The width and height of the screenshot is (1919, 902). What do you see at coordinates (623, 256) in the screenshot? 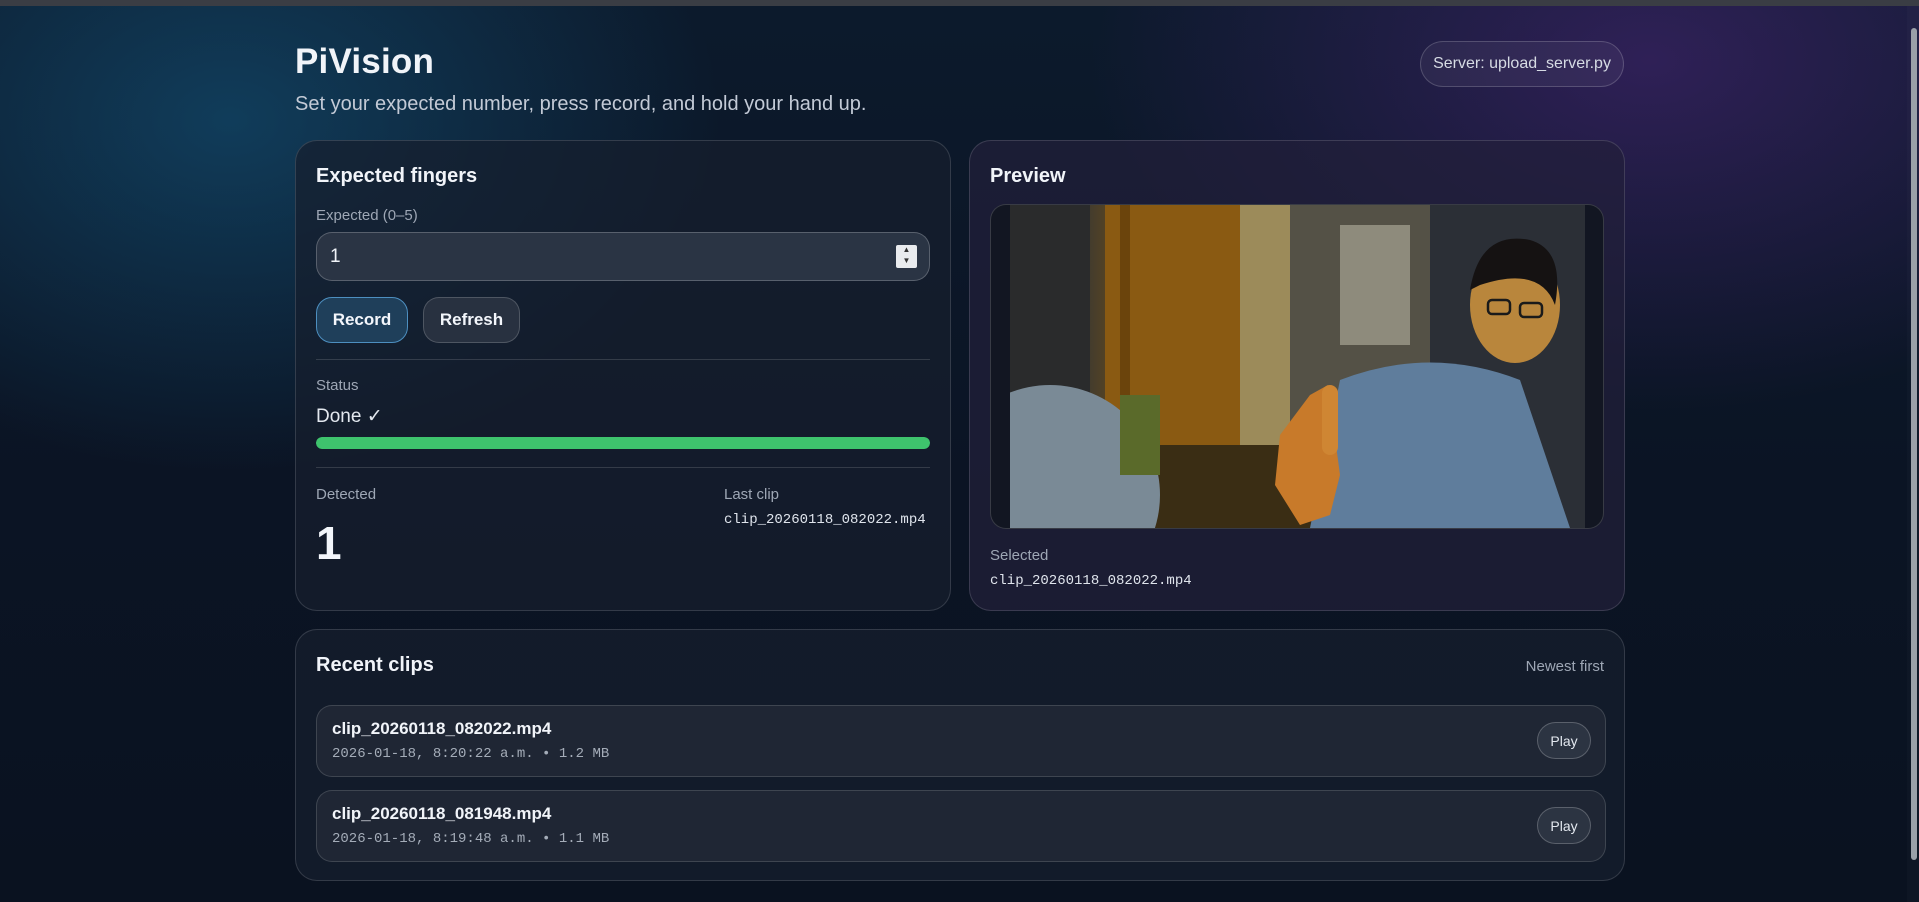
I see `expected-number-input: 1 ▲ ▼` at bounding box center [623, 256].